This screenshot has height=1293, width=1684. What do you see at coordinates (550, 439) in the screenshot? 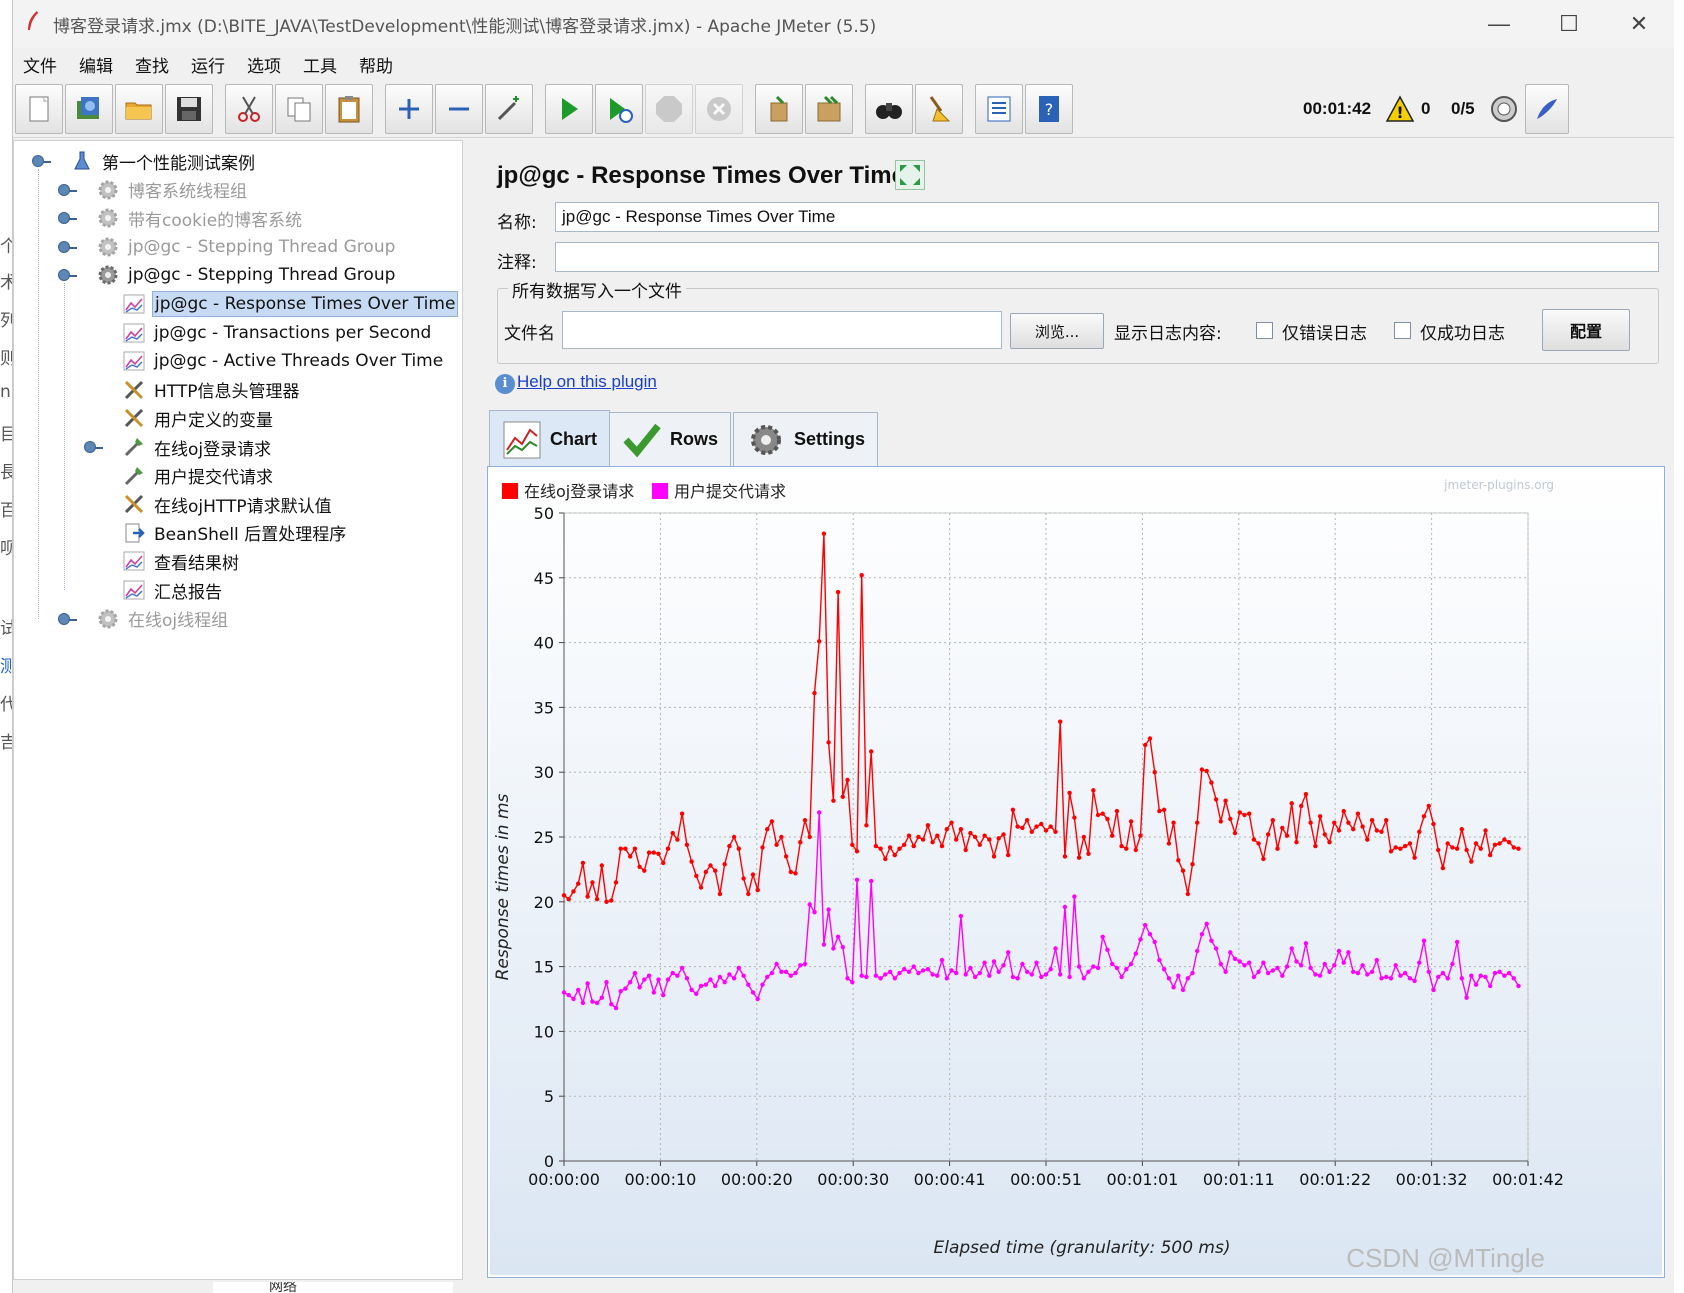
I see `tab-chart: Chart` at bounding box center [550, 439].